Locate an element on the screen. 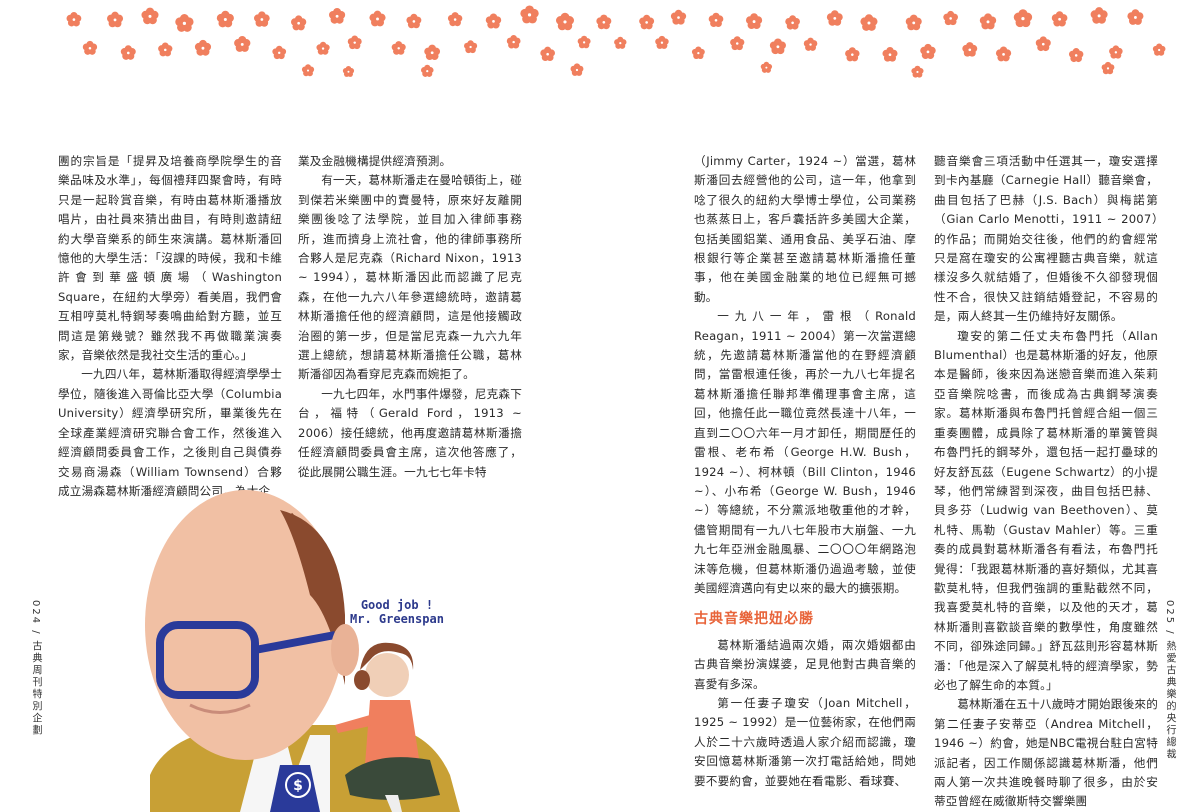 The height and width of the screenshot is (812, 1200). speech-text: Good job ! Mr. Greenspan is located at coordinates (397, 612).